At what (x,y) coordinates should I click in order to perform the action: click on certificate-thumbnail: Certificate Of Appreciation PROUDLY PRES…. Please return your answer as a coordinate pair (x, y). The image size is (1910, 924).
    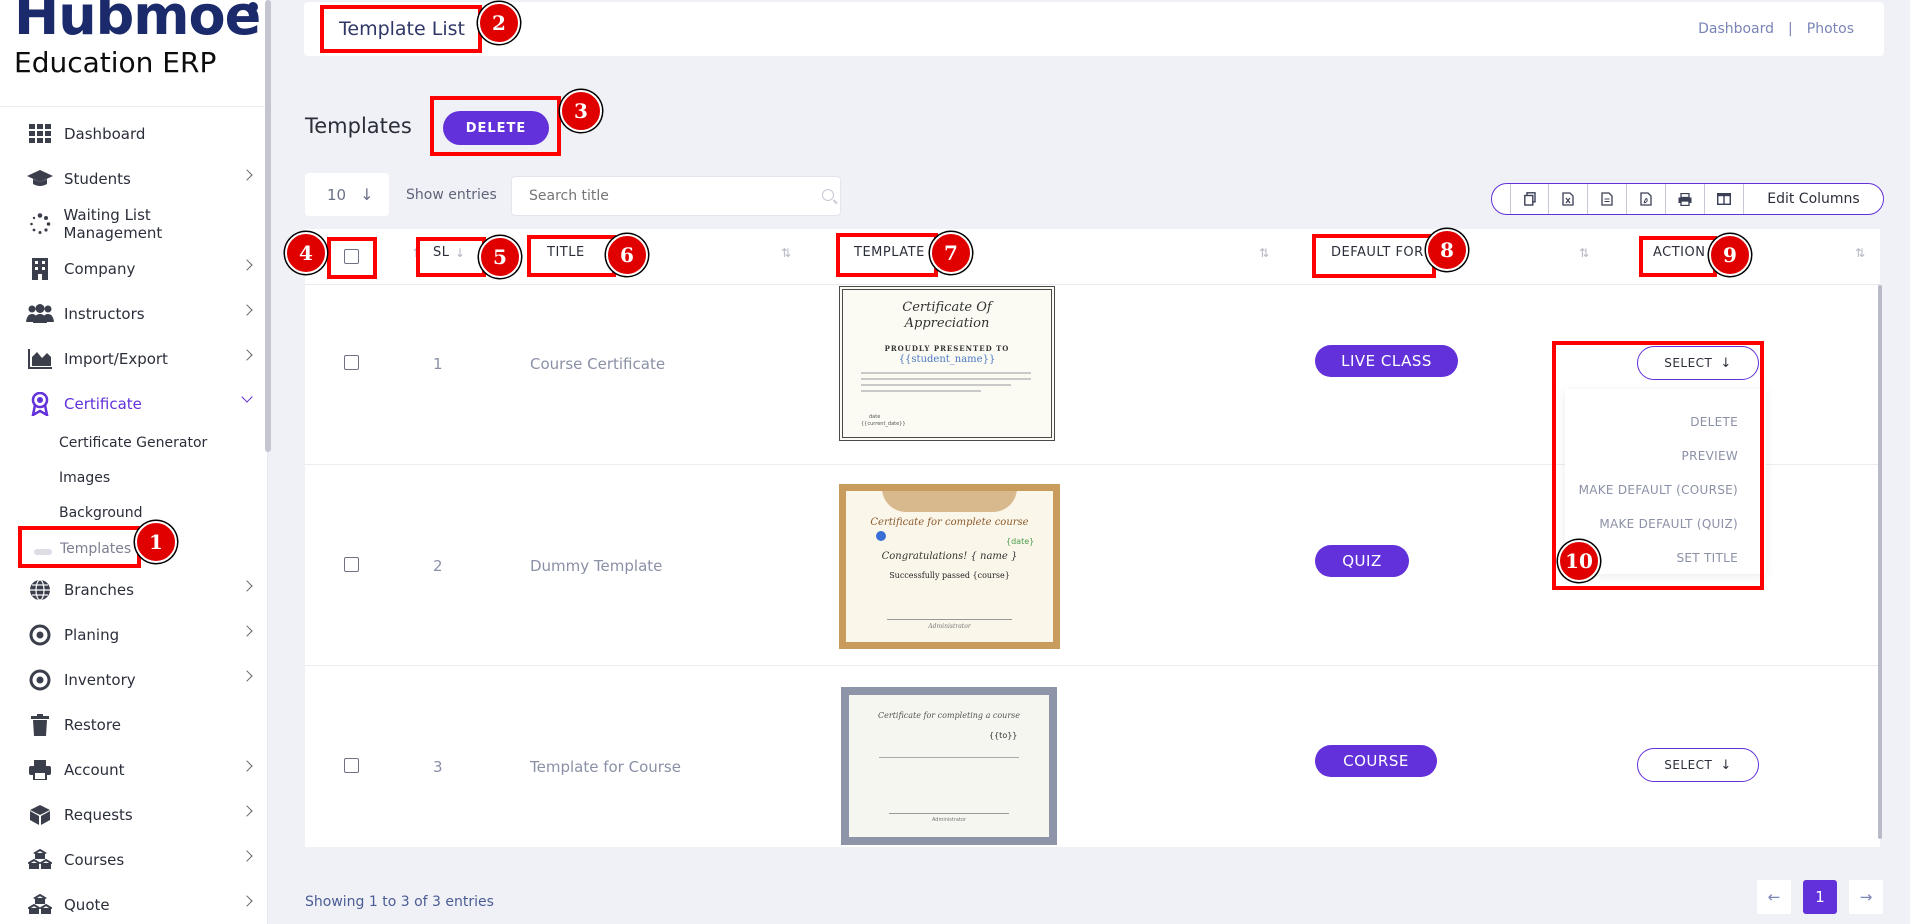
    Looking at the image, I should click on (947, 363).